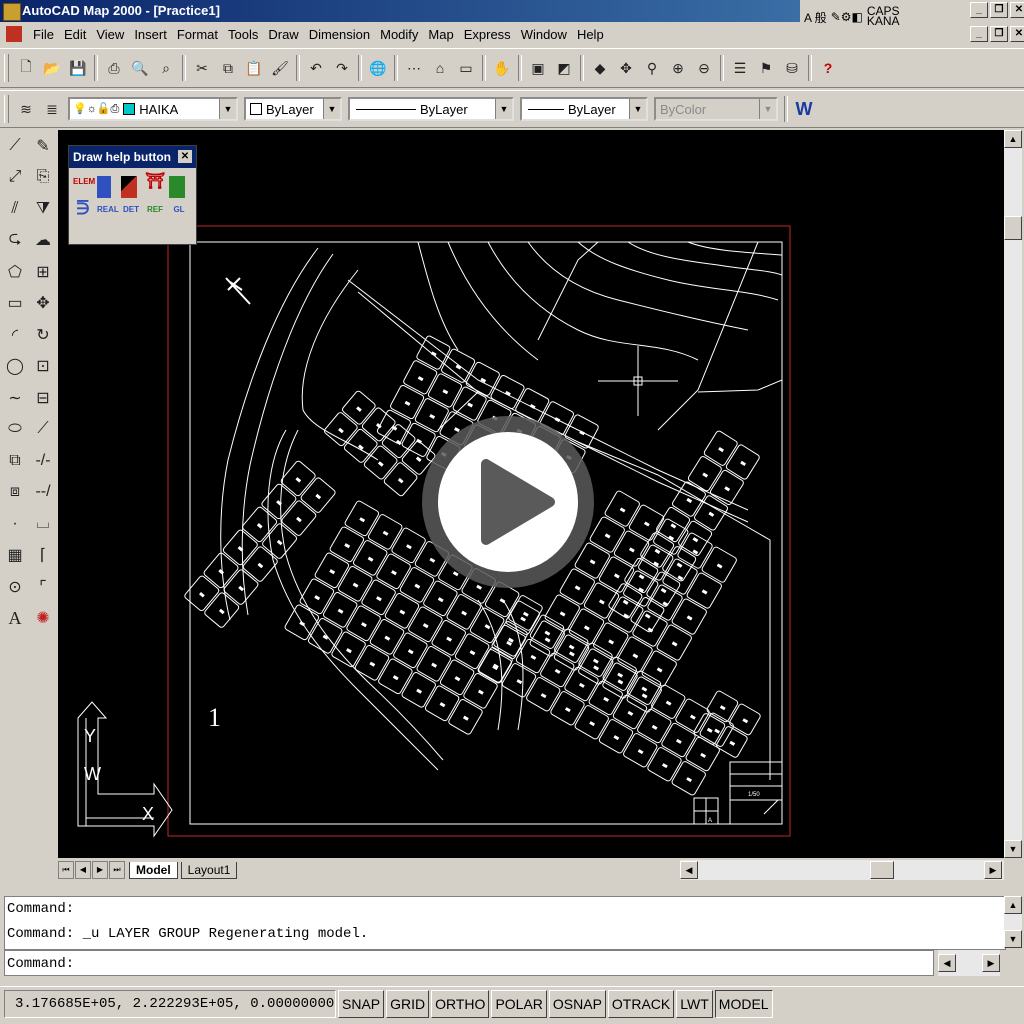  What do you see at coordinates (969, 963) in the screenshot?
I see `command-hscroll: ◀ ▶` at bounding box center [969, 963].